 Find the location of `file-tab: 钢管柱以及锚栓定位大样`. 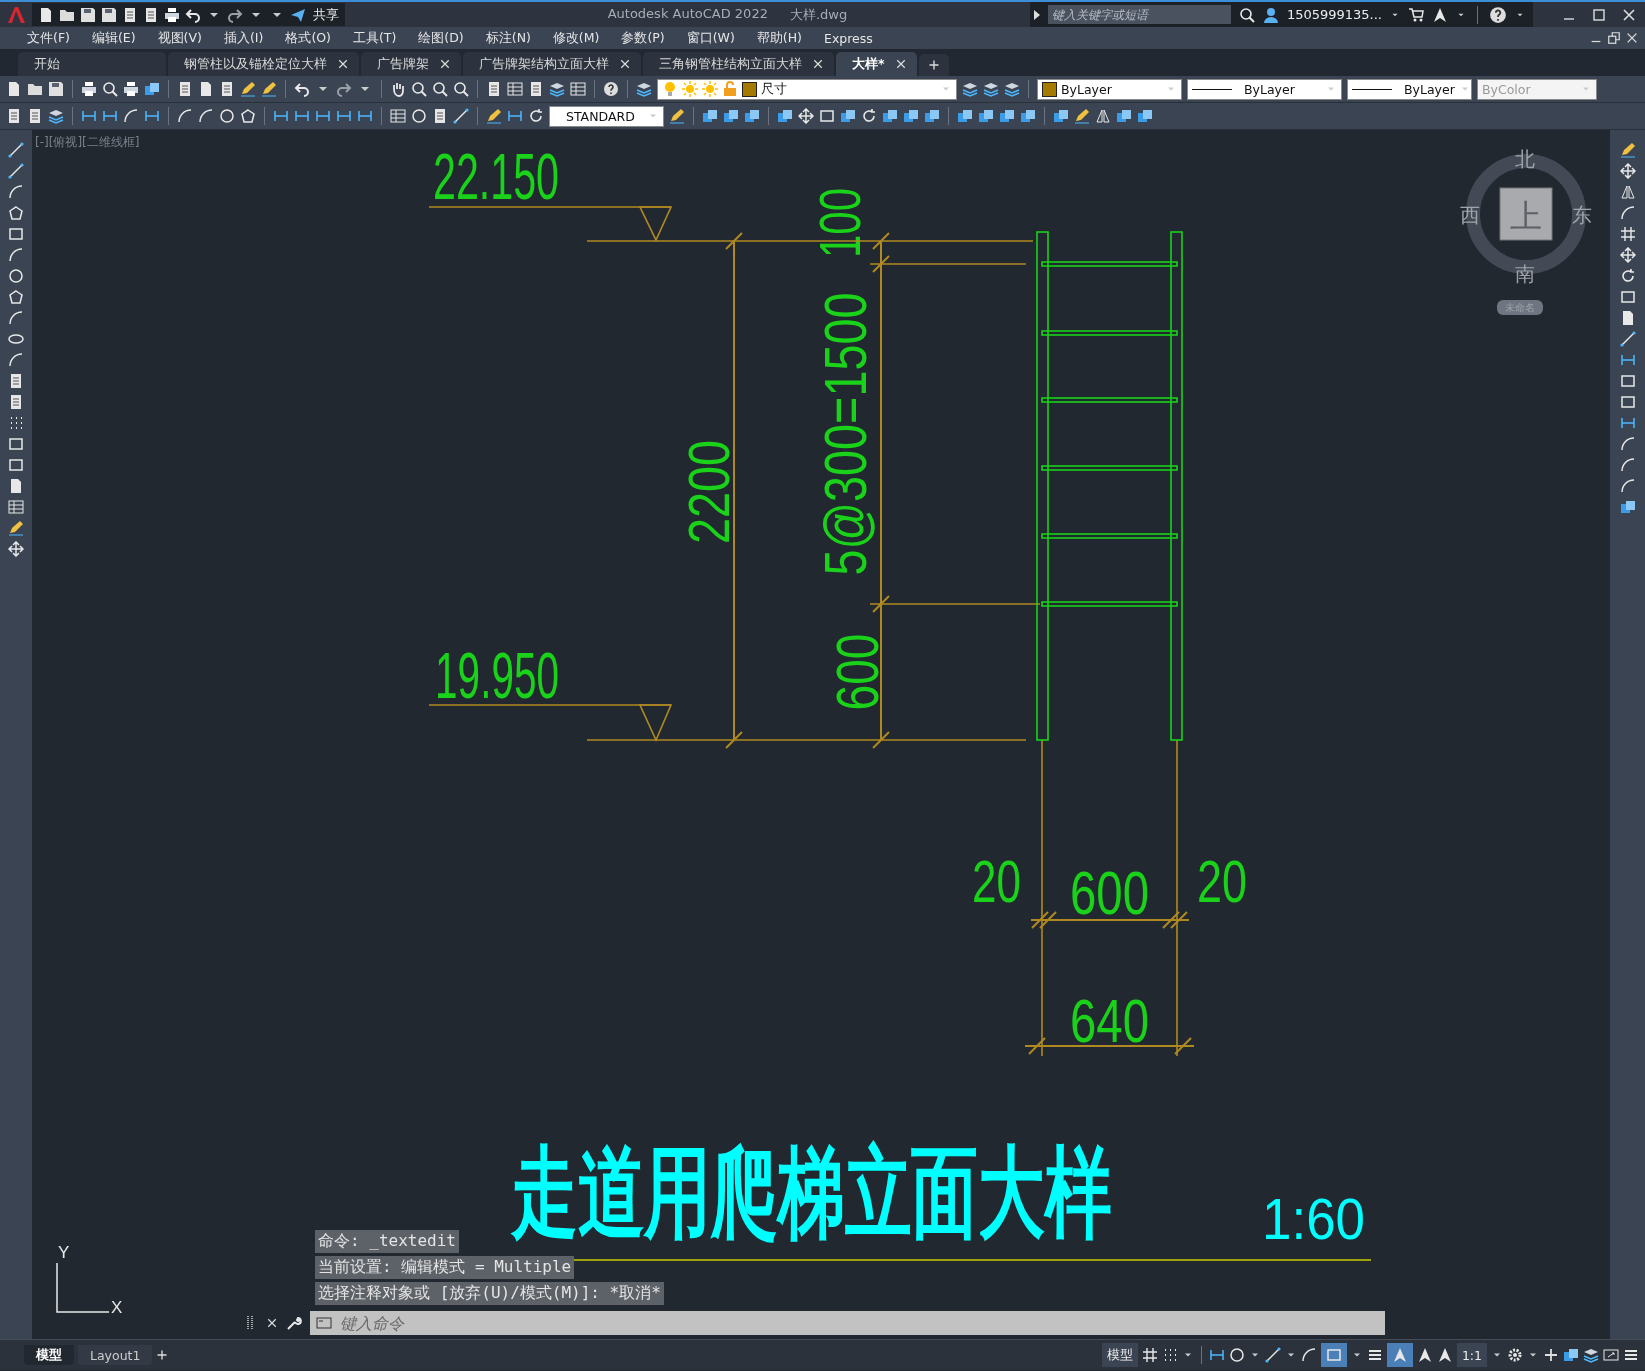

file-tab: 钢管柱以及锚栓定位大样 is located at coordinates (263, 64).